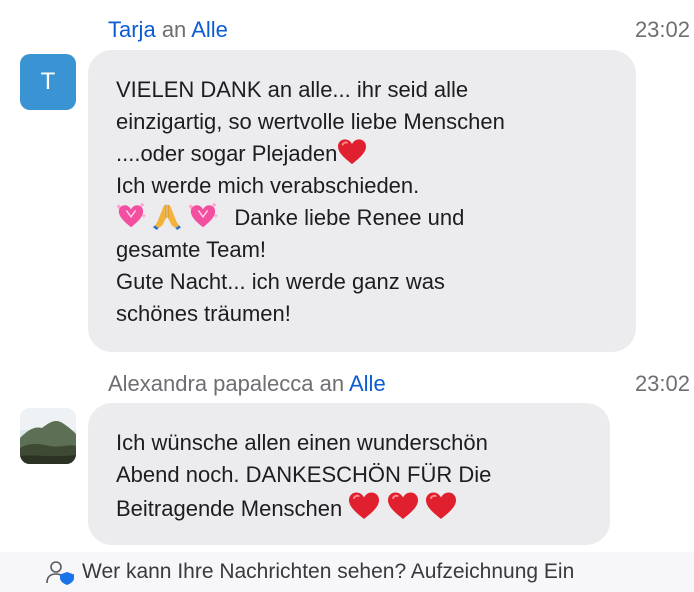 The width and height of the screenshot is (694, 592). Describe the element at coordinates (229, 508) in the screenshot. I see `message-line-text: Beitragende Menschen` at that location.